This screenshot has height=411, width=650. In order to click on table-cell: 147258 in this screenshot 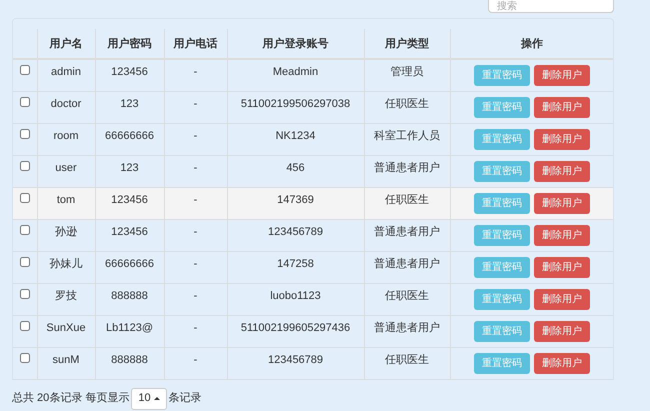, I will do `click(295, 264)`.